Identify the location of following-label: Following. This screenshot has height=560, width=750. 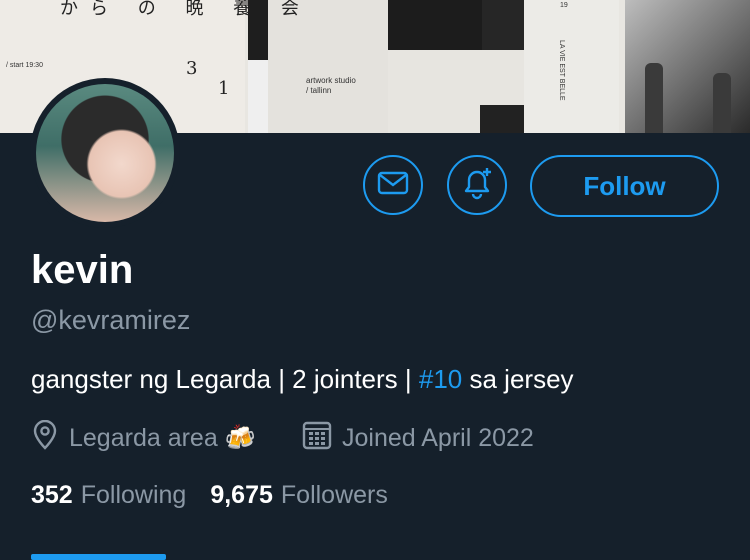
(133, 495).